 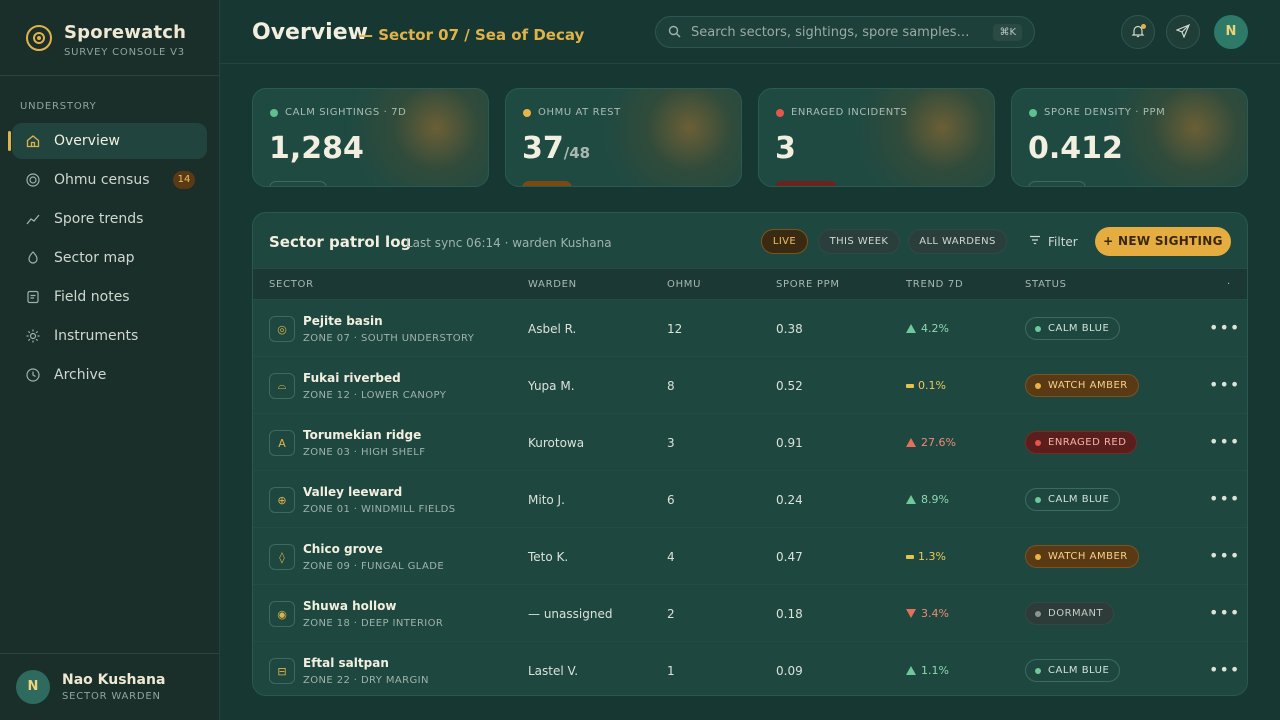 What do you see at coordinates (87, 141) in the screenshot?
I see `sidebar-item-label: Overview` at bounding box center [87, 141].